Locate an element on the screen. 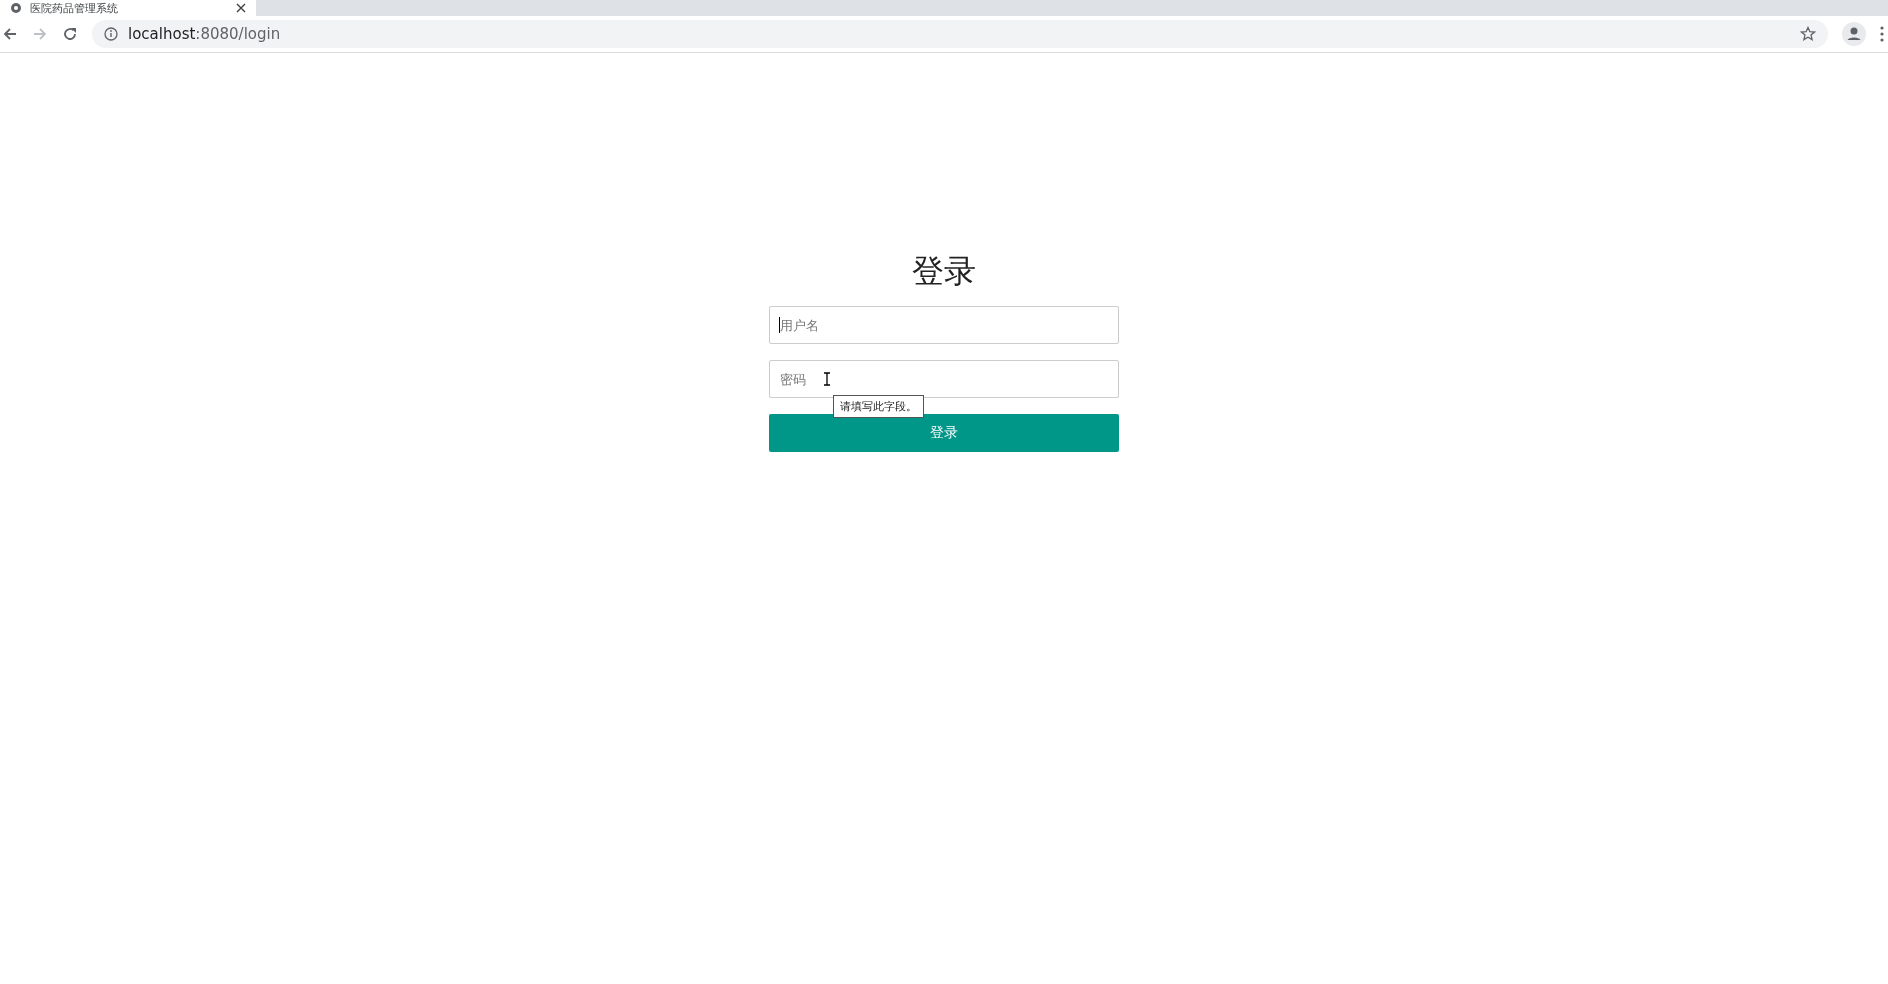  text-caret-icon is located at coordinates (779, 325).